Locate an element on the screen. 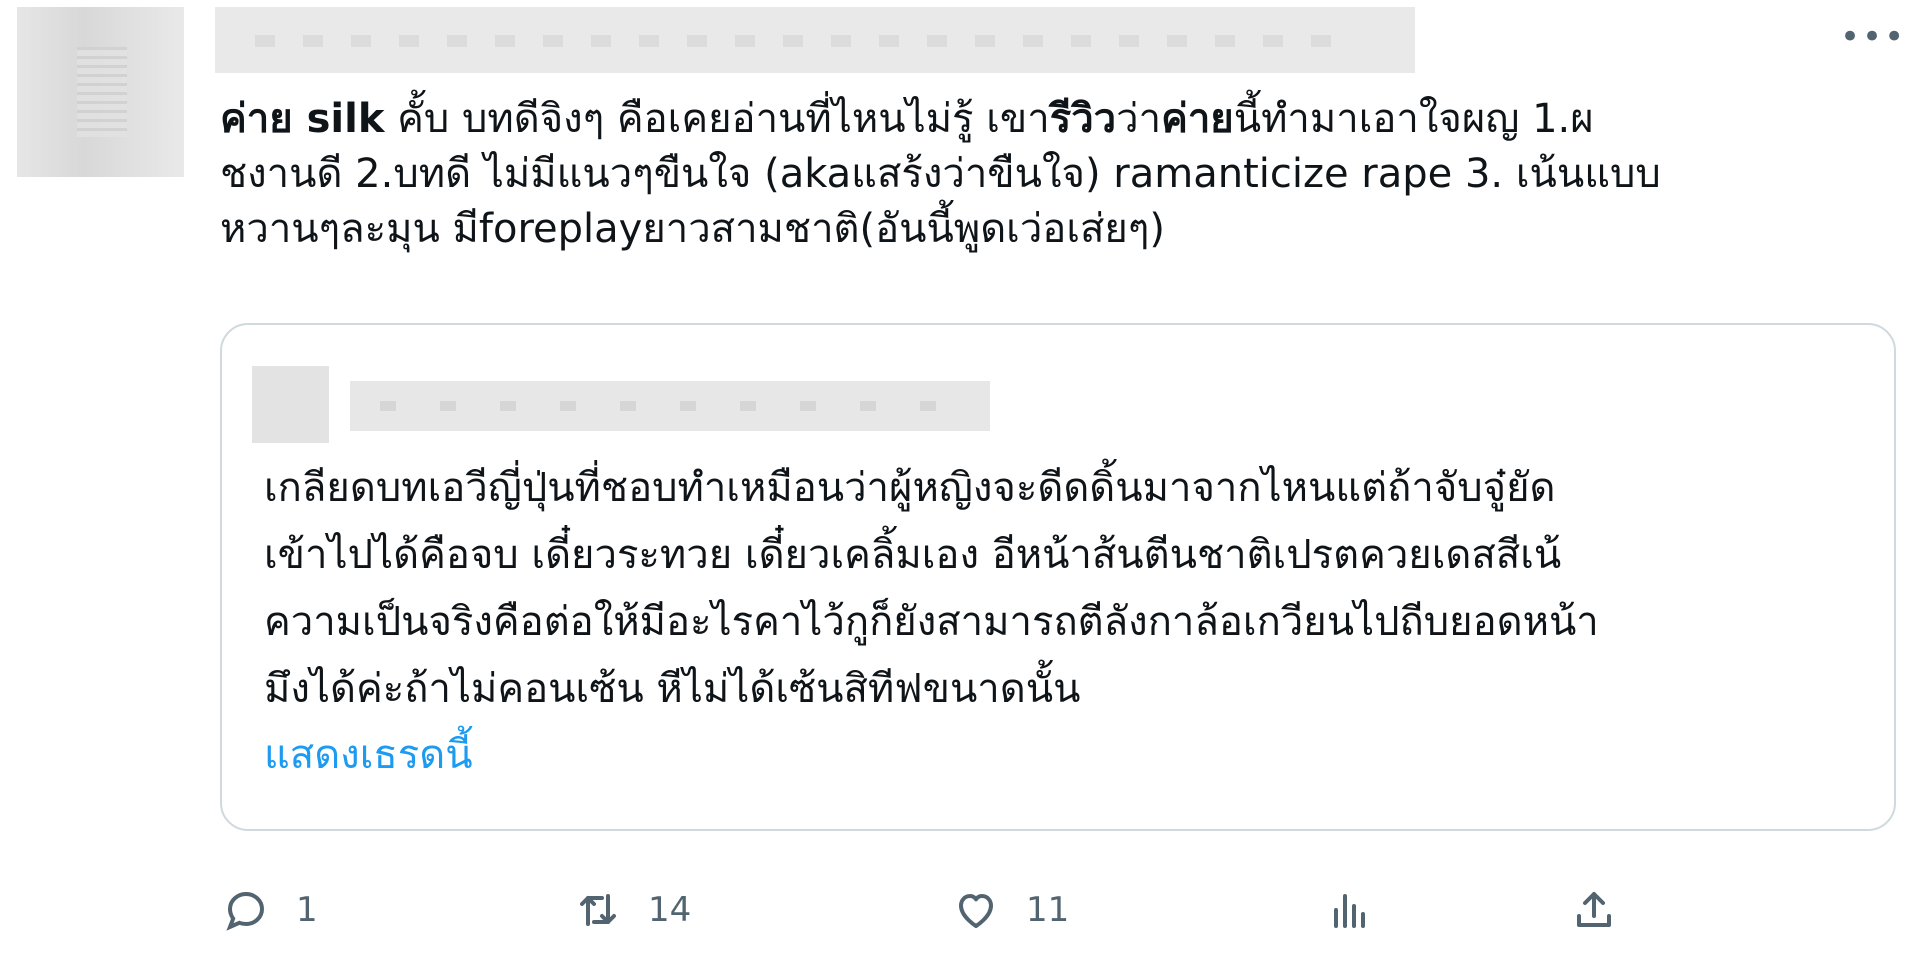 The image size is (1920, 966). reply-count: 1 is located at coordinates (307, 910).